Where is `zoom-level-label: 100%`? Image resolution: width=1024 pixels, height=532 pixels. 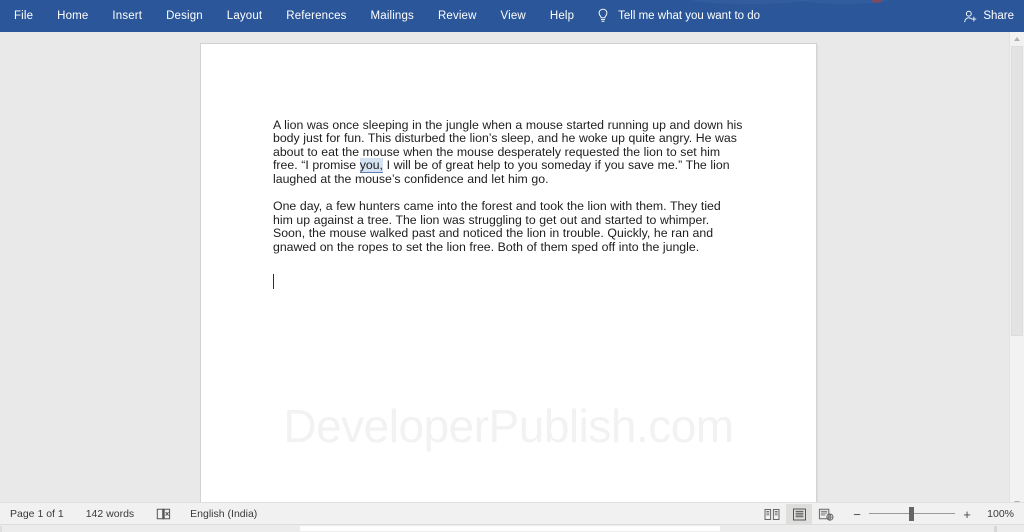 zoom-level-label: 100% is located at coordinates (999, 514).